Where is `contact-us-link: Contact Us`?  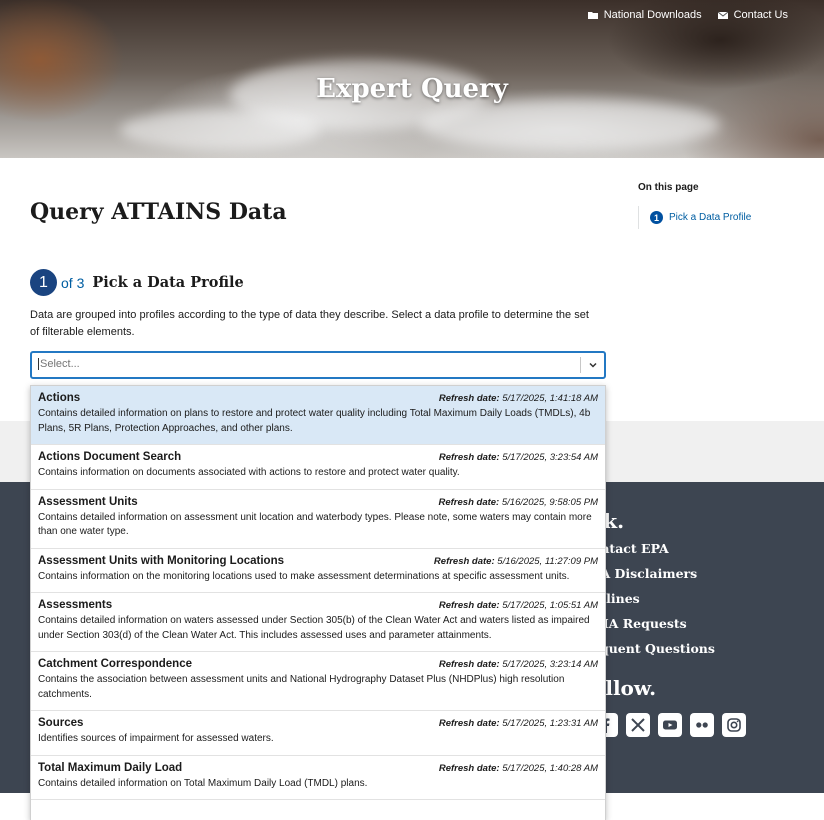 contact-us-link: Contact Us is located at coordinates (752, 15).